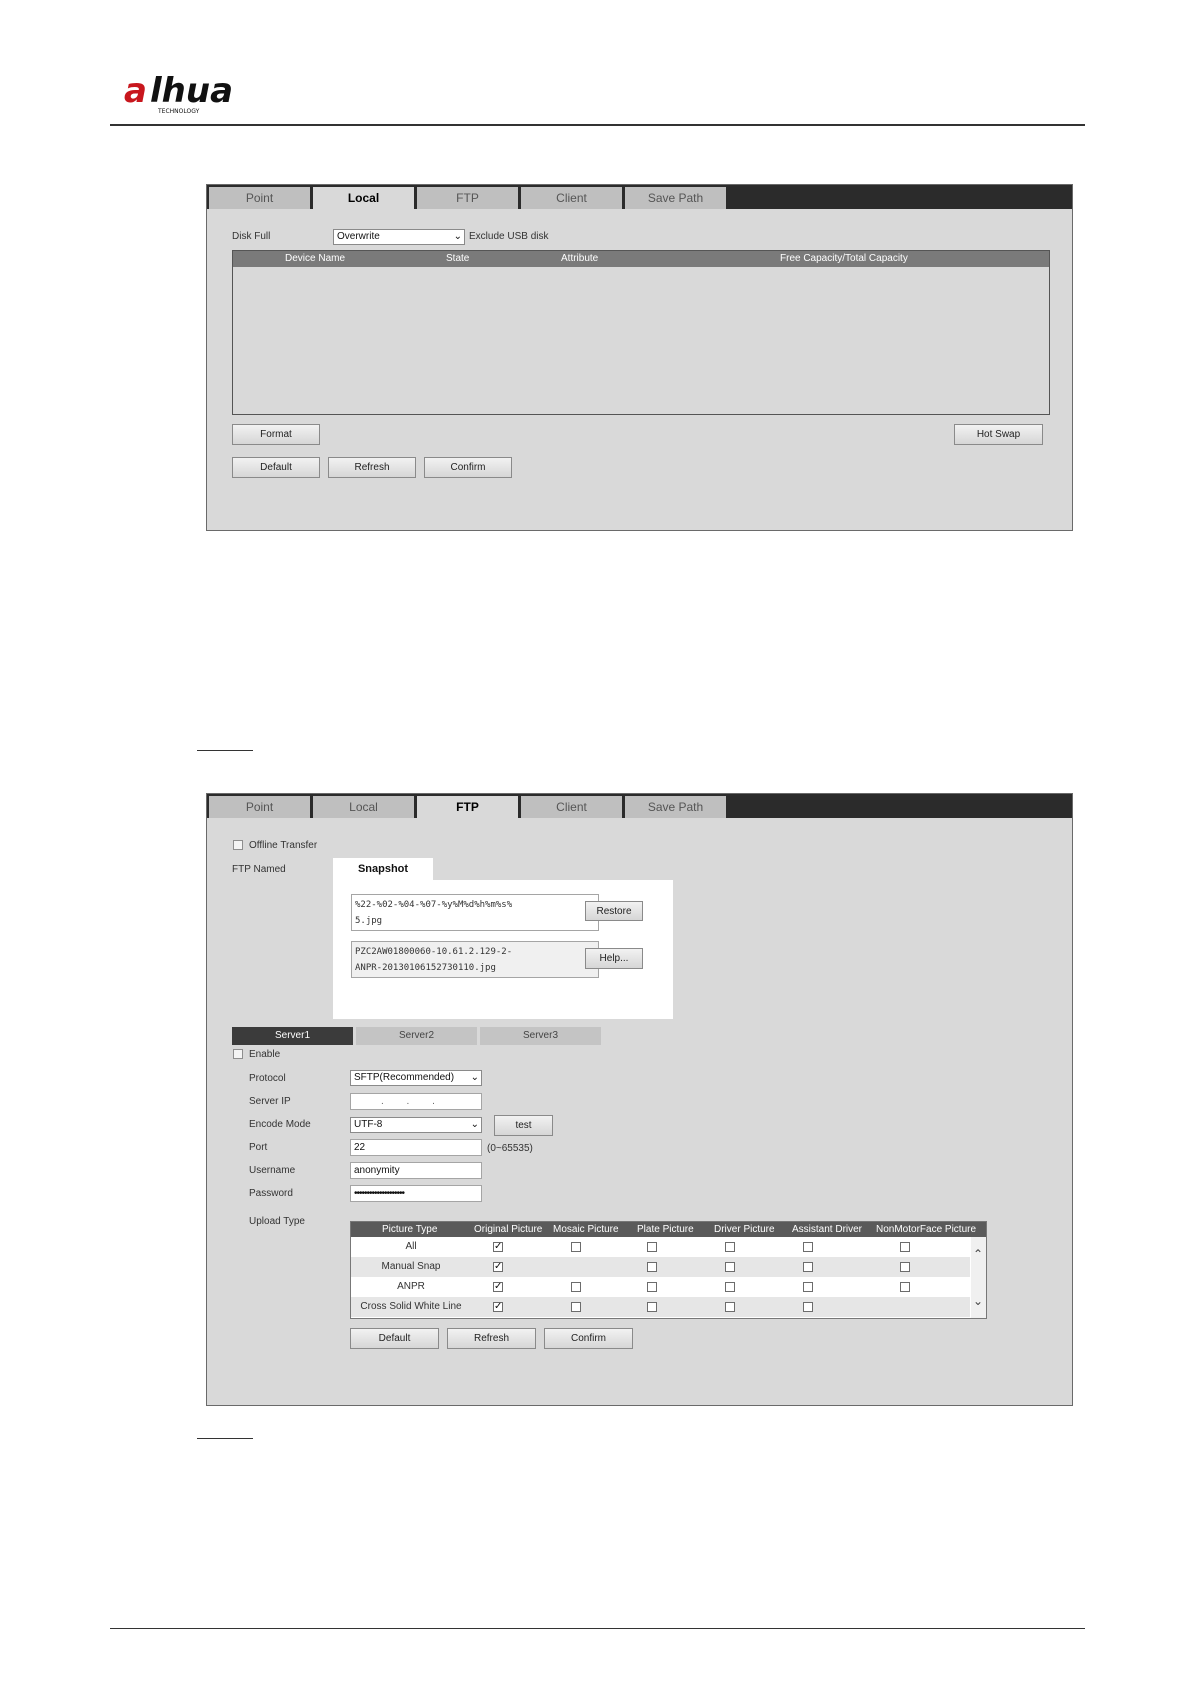 This screenshot has height=1684, width=1191. What do you see at coordinates (259, 869) in the screenshot?
I see `ftp-named-label: FTP Named` at bounding box center [259, 869].